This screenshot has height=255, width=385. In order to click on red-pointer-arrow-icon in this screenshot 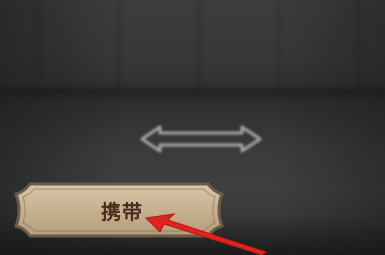, I will do `click(206, 234)`.